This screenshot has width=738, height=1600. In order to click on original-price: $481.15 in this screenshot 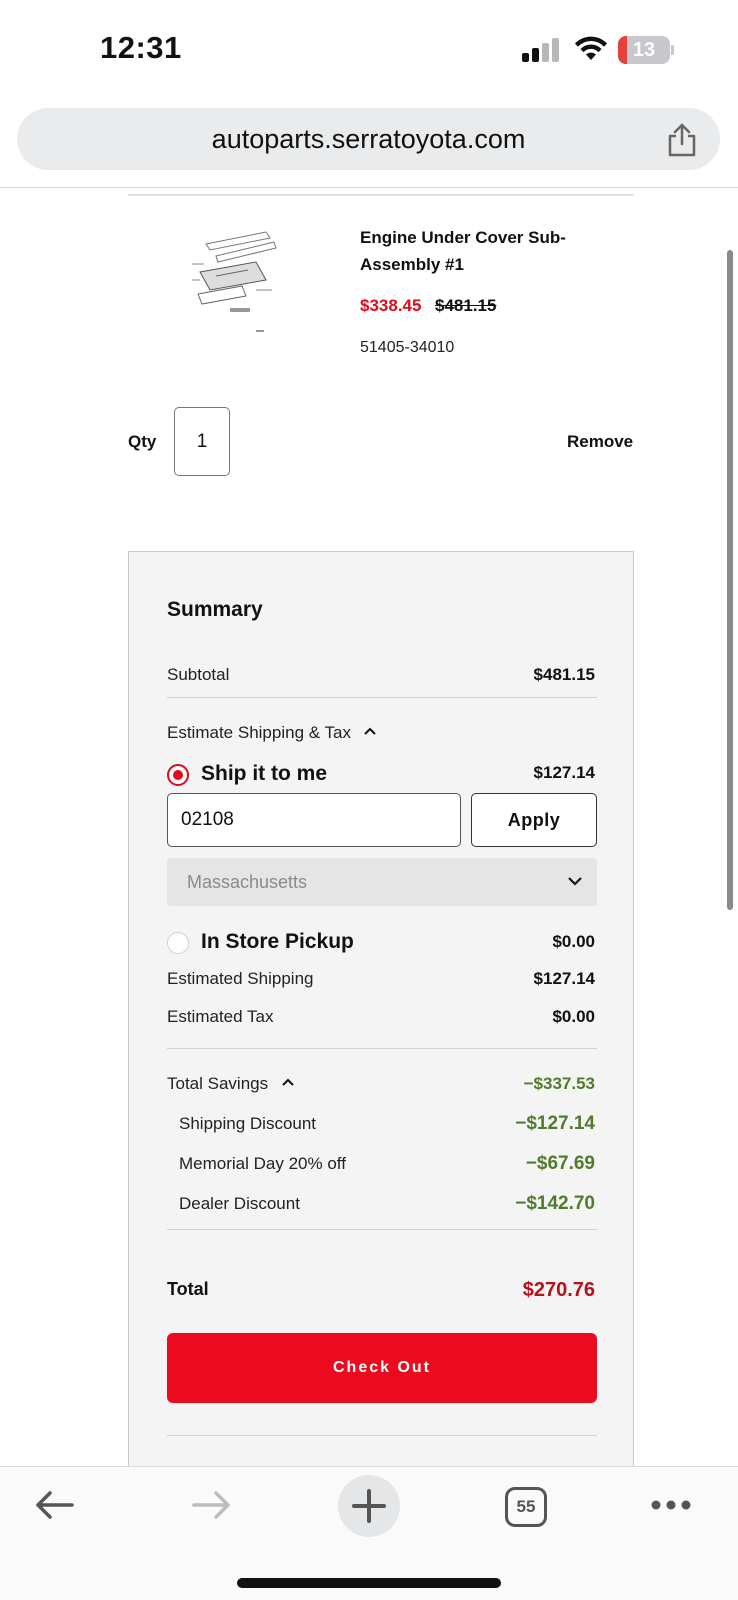, I will do `click(466, 305)`.